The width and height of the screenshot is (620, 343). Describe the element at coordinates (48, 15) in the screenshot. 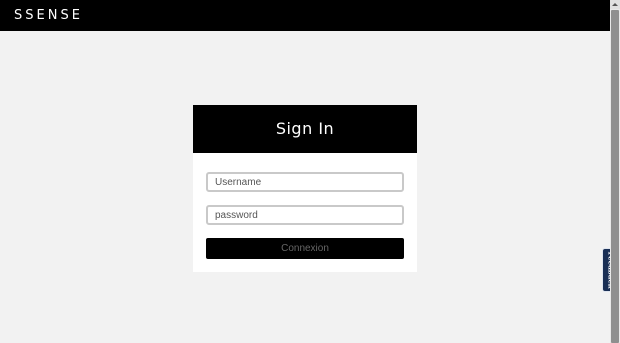

I see `ssense-logo: SSENSE` at that location.